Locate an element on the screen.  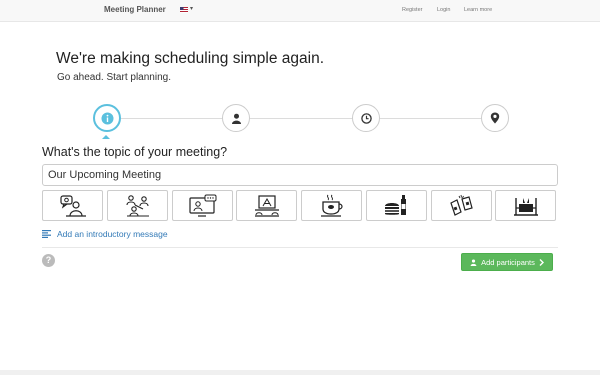
add-intro-message-label: Add an introductory message is located at coordinates (112, 234).